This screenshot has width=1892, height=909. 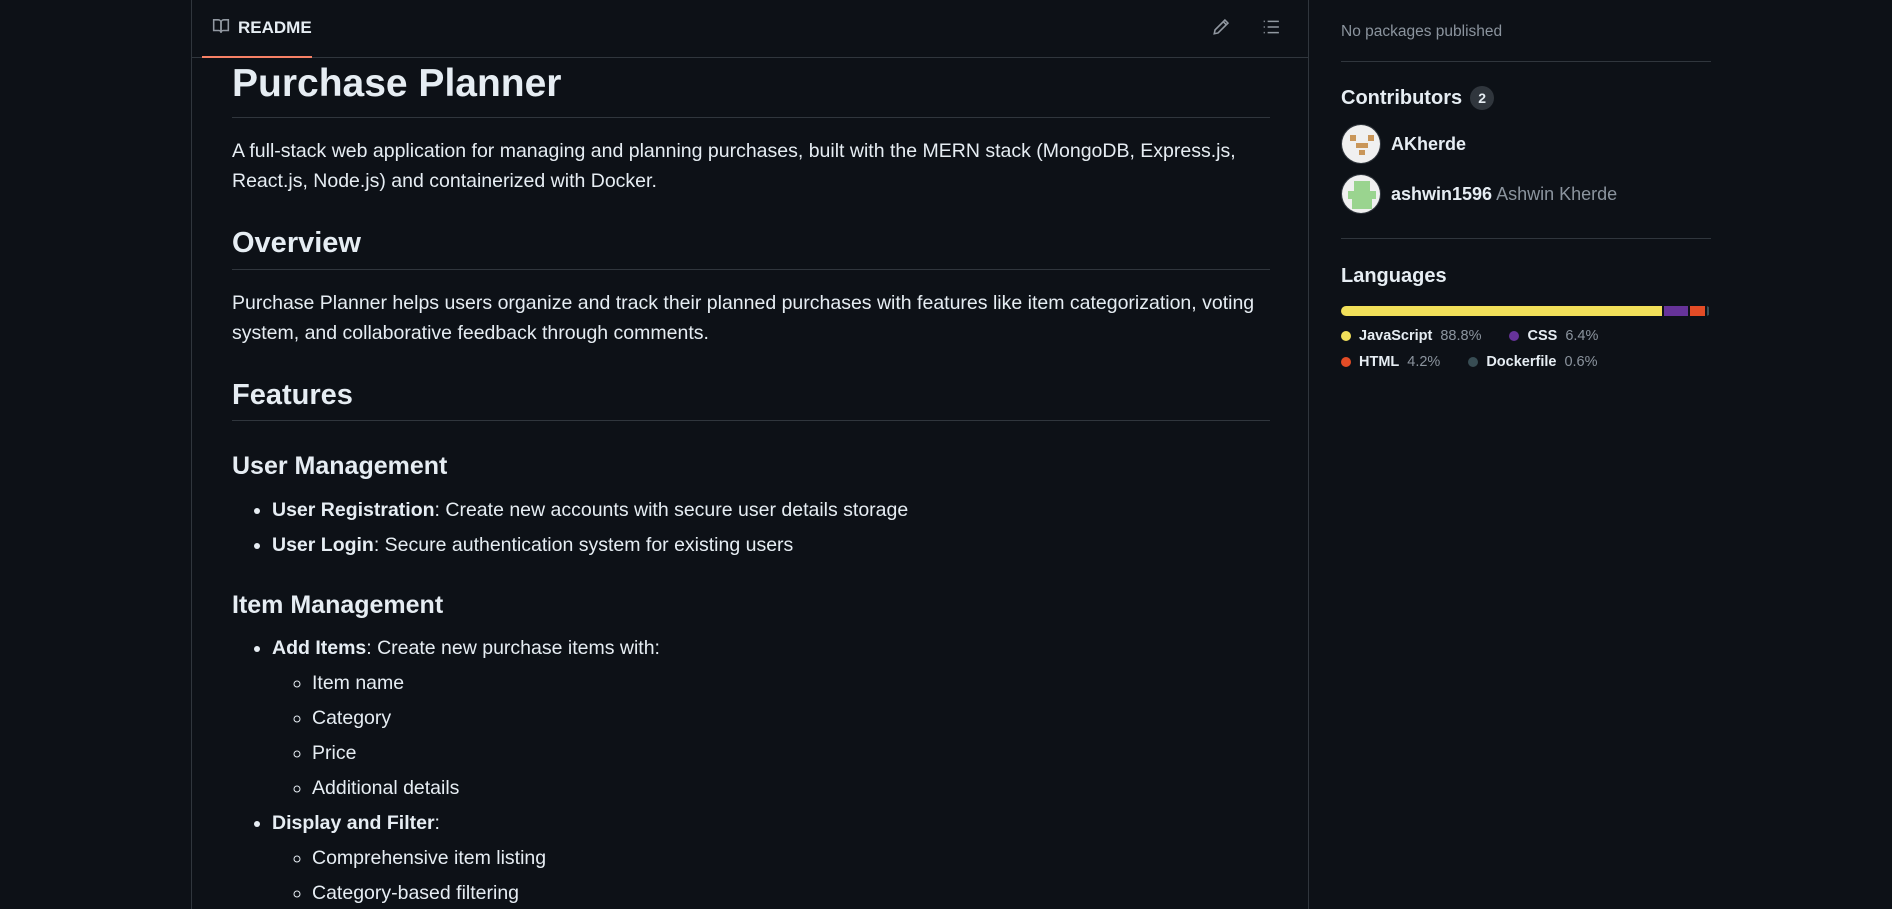 I want to click on language-name: Dockerfile, so click(x=1521, y=362).